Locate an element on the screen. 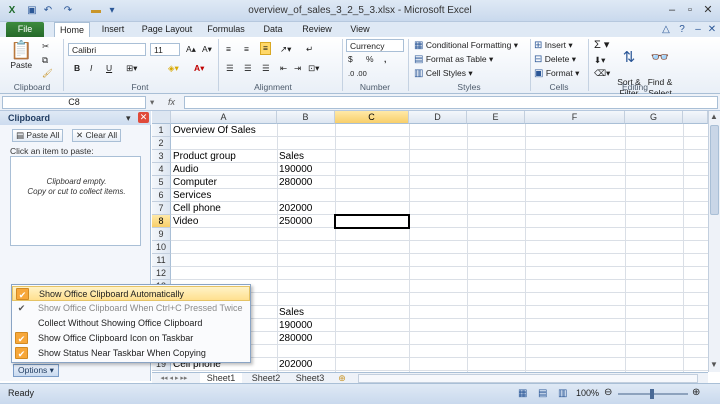  column-header-d: D is located at coordinates (438, 117).